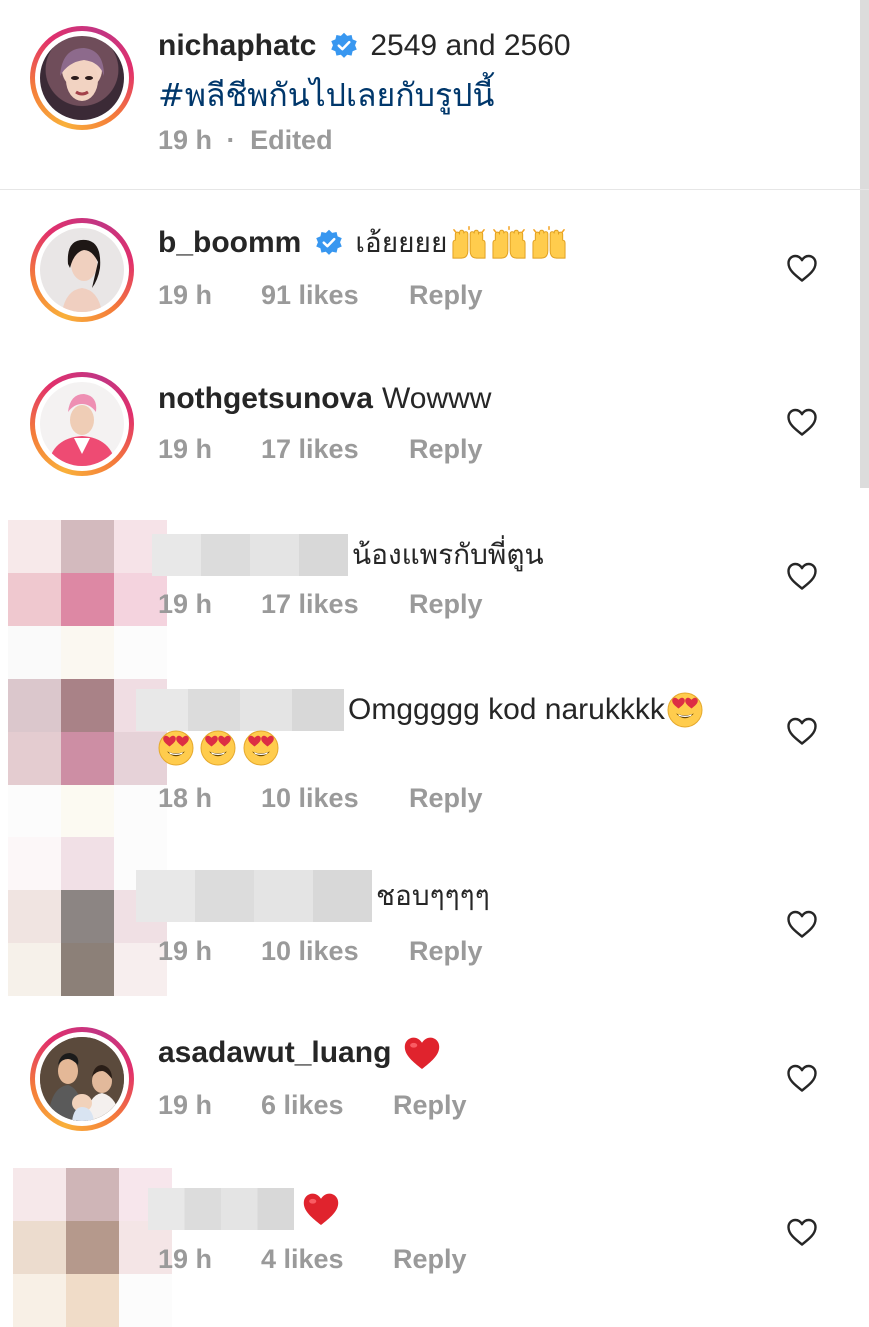  I want to click on comment-likes: 91 likes, so click(310, 295).